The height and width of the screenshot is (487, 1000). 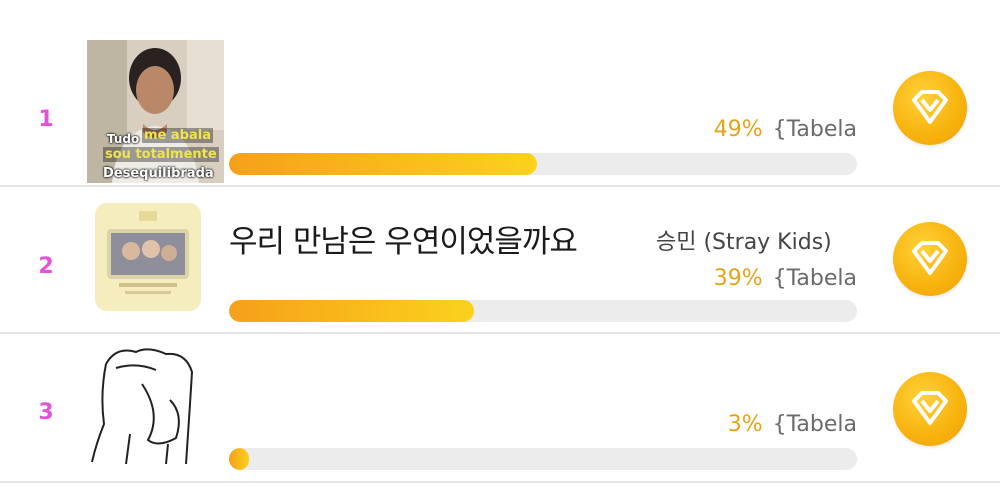 I want to click on percent-value: 49%, so click(x=738, y=129).